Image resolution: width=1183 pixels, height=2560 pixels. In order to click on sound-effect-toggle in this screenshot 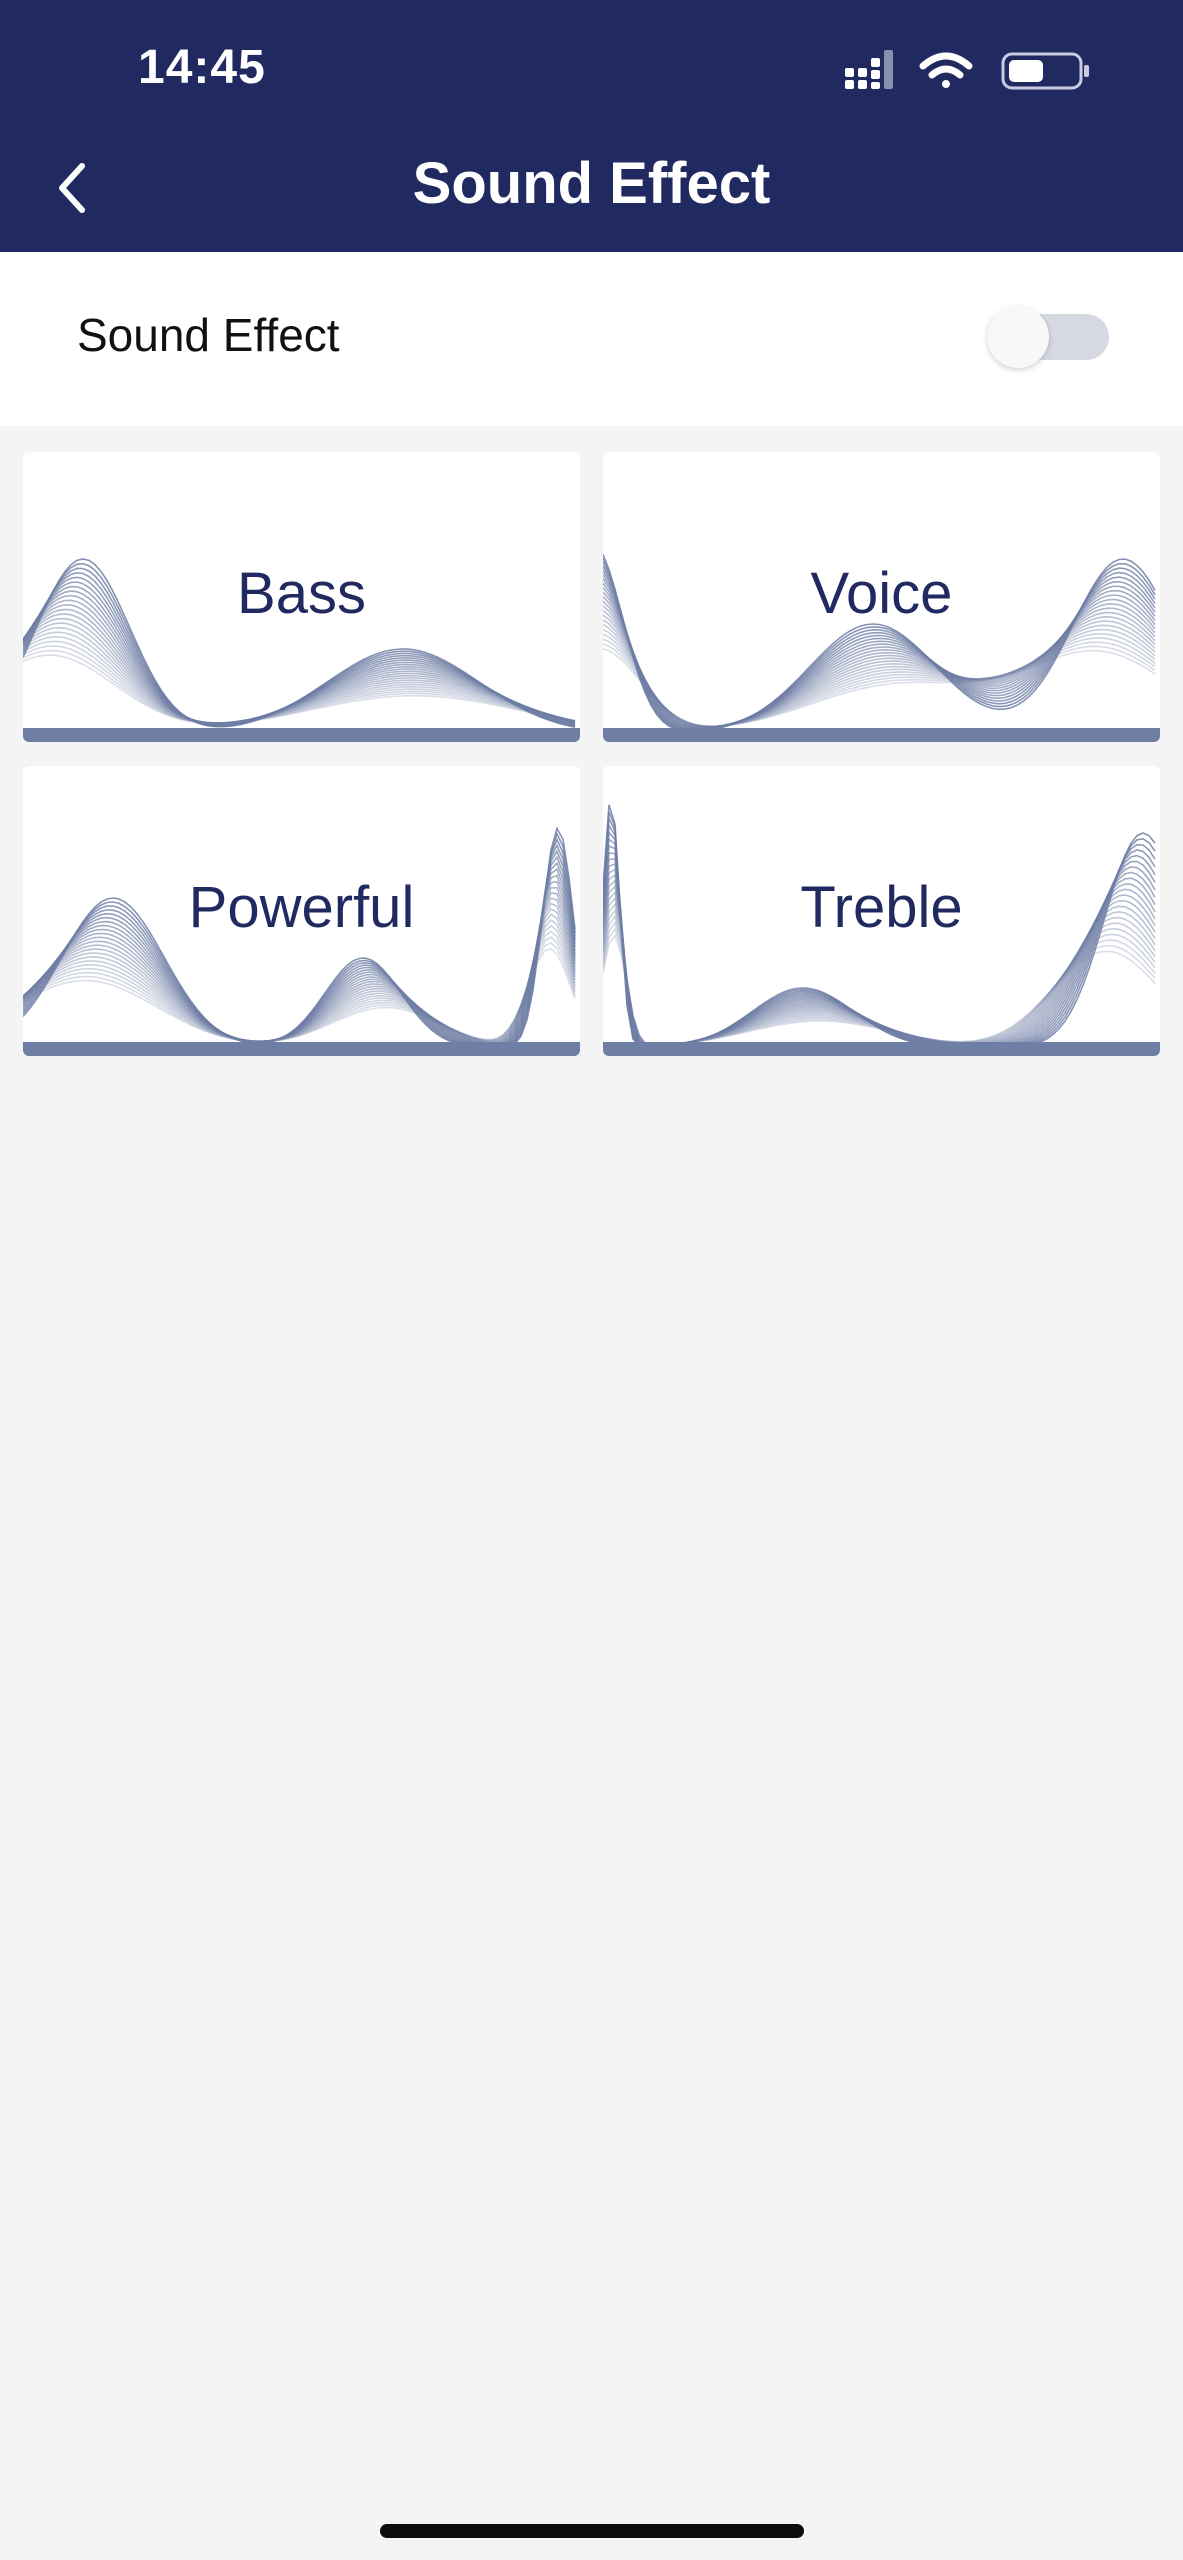, I will do `click(1048, 337)`.